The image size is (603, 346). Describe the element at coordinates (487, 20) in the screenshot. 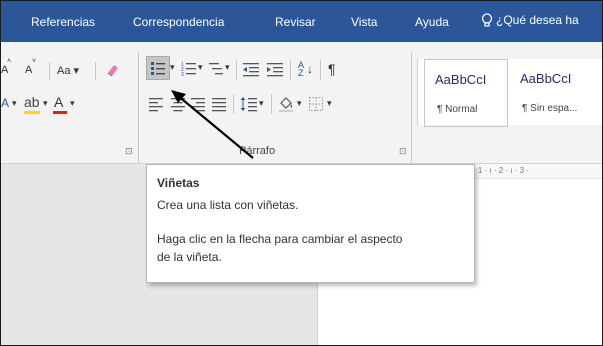

I see `lightbulb-icon` at that location.